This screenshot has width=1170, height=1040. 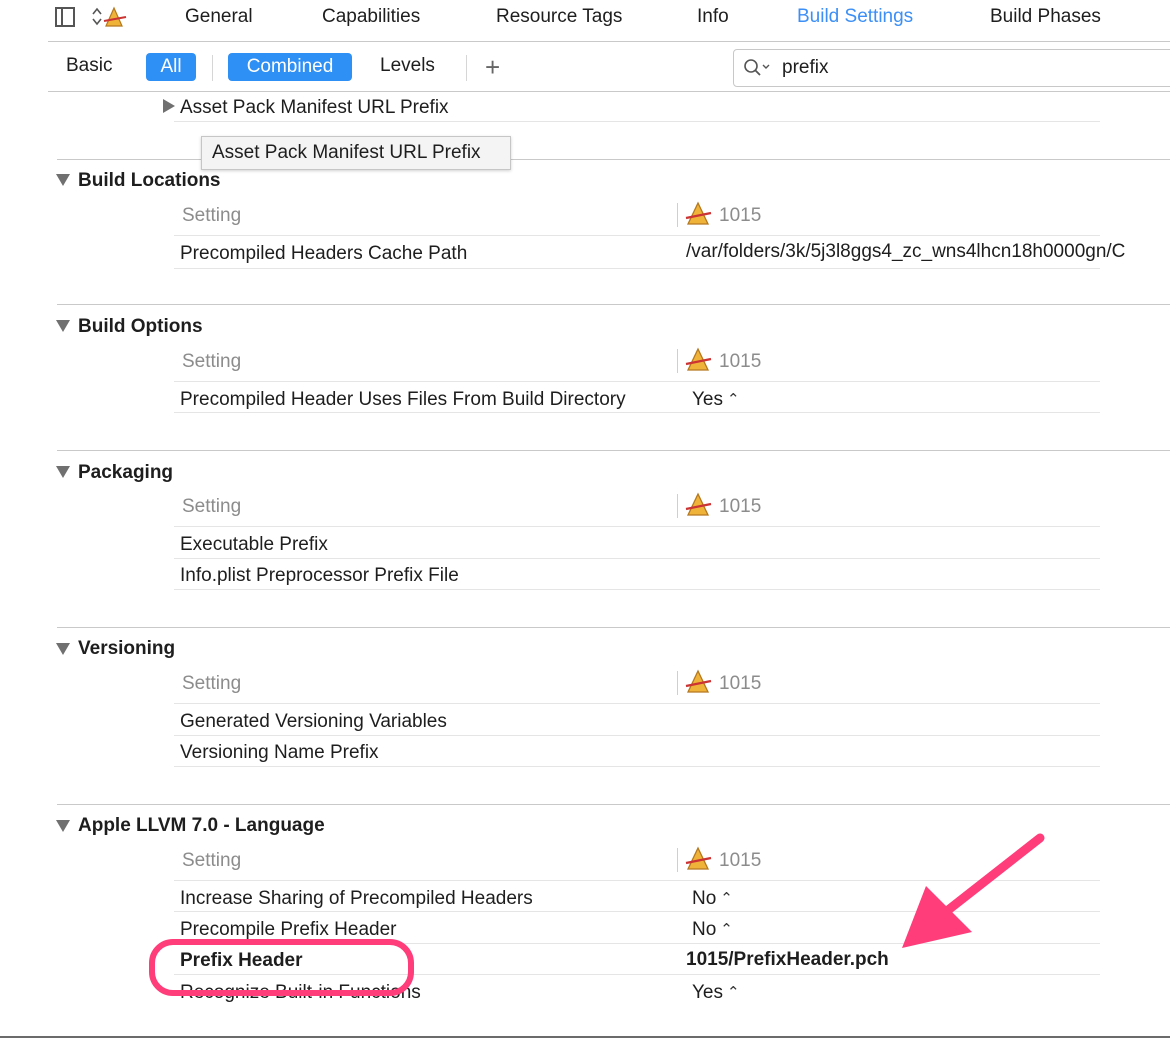 I want to click on setting-name: Info.plist Preprocessor Prefix File, so click(x=319, y=576).